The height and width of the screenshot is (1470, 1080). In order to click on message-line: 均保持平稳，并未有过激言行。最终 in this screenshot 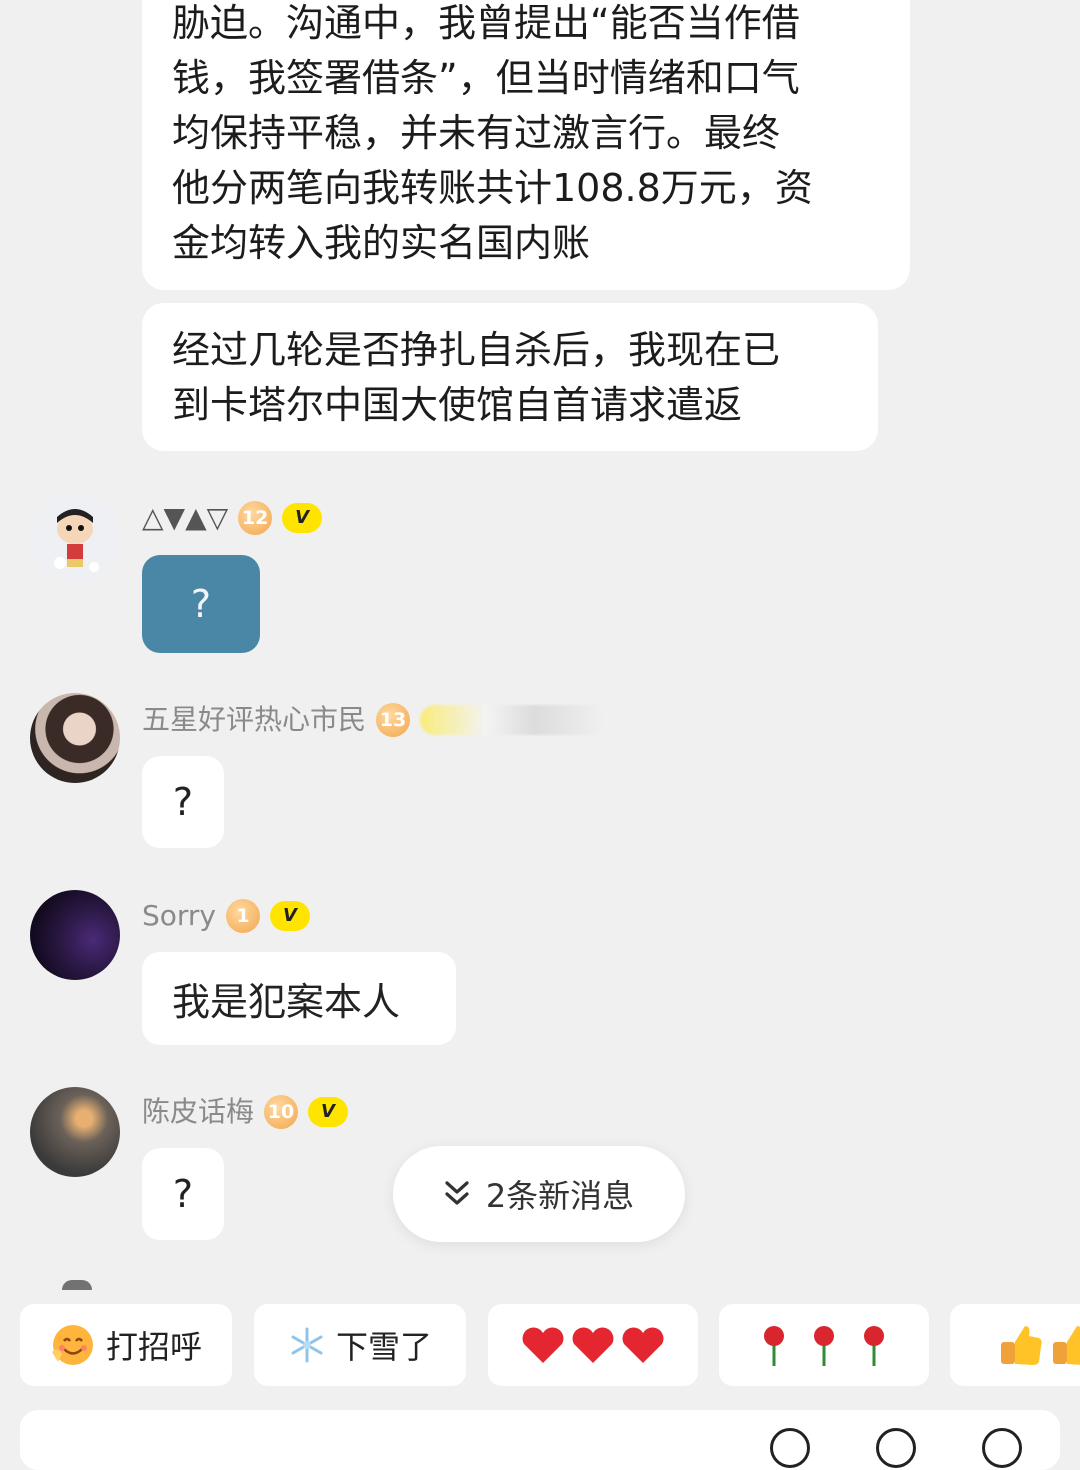, I will do `click(476, 133)`.